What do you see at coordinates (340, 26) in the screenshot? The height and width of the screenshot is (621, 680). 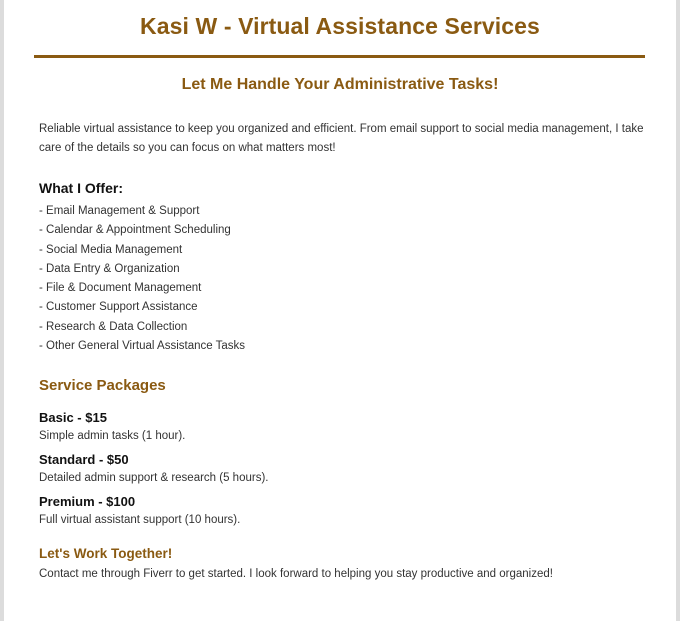 I see `page-title: Kasi W - Virtual Assistance Services` at bounding box center [340, 26].